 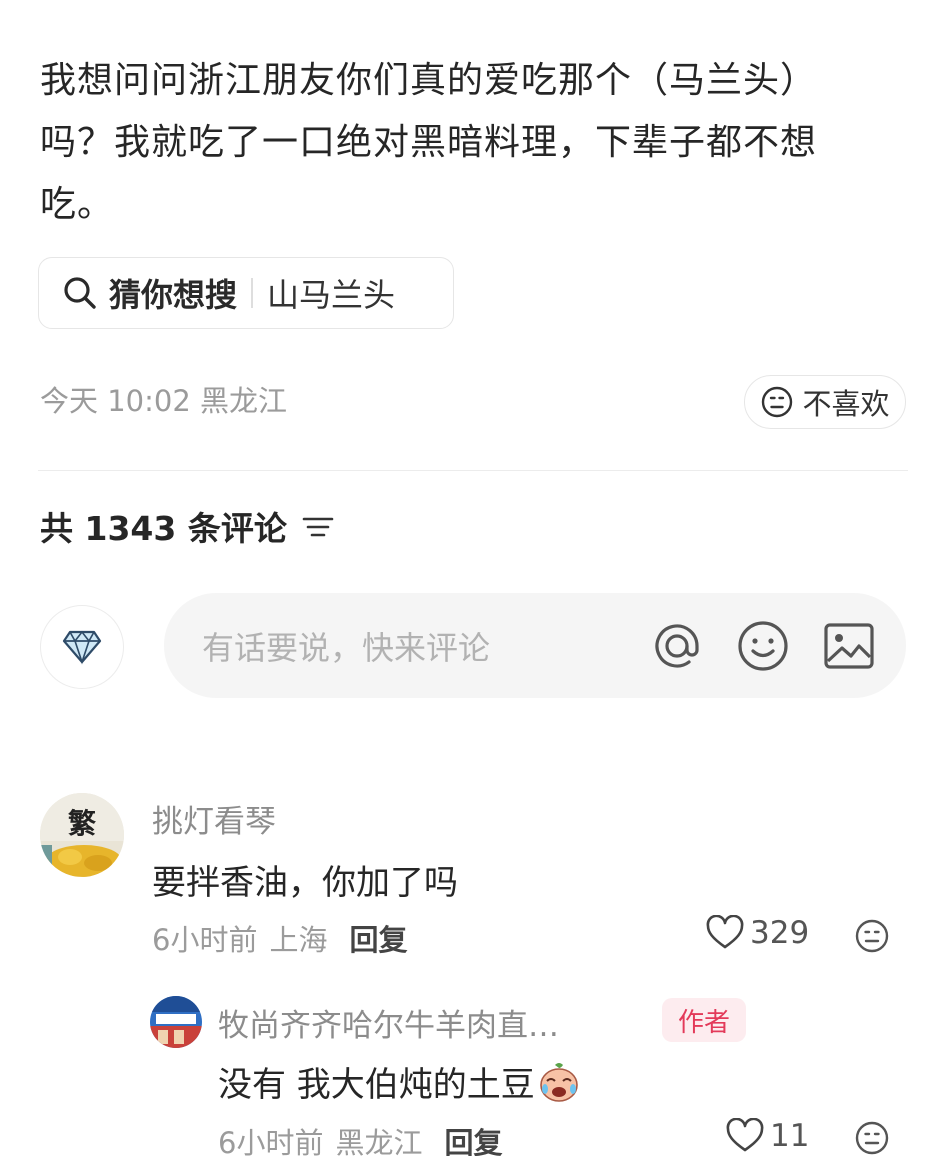 I want to click on avatar: 繁, so click(x=82, y=835).